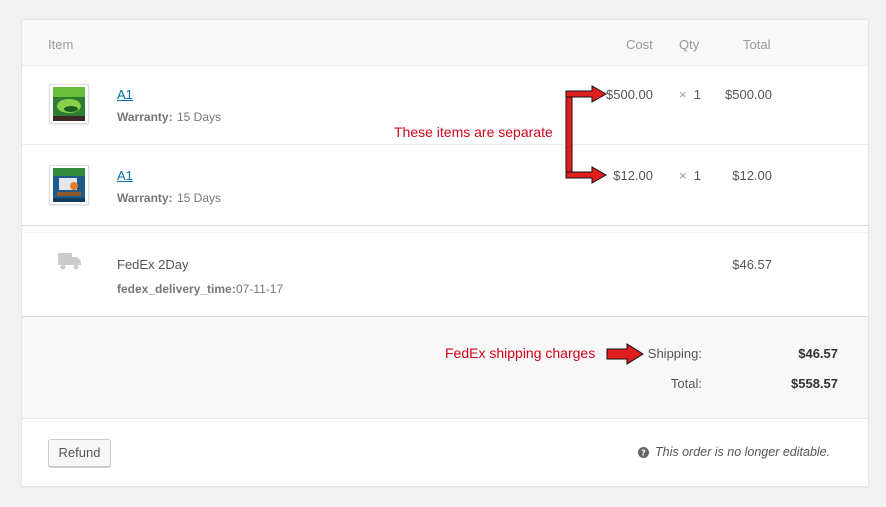 The image size is (886, 507). I want to click on annotation-items-separate: These items are separate, so click(473, 132).